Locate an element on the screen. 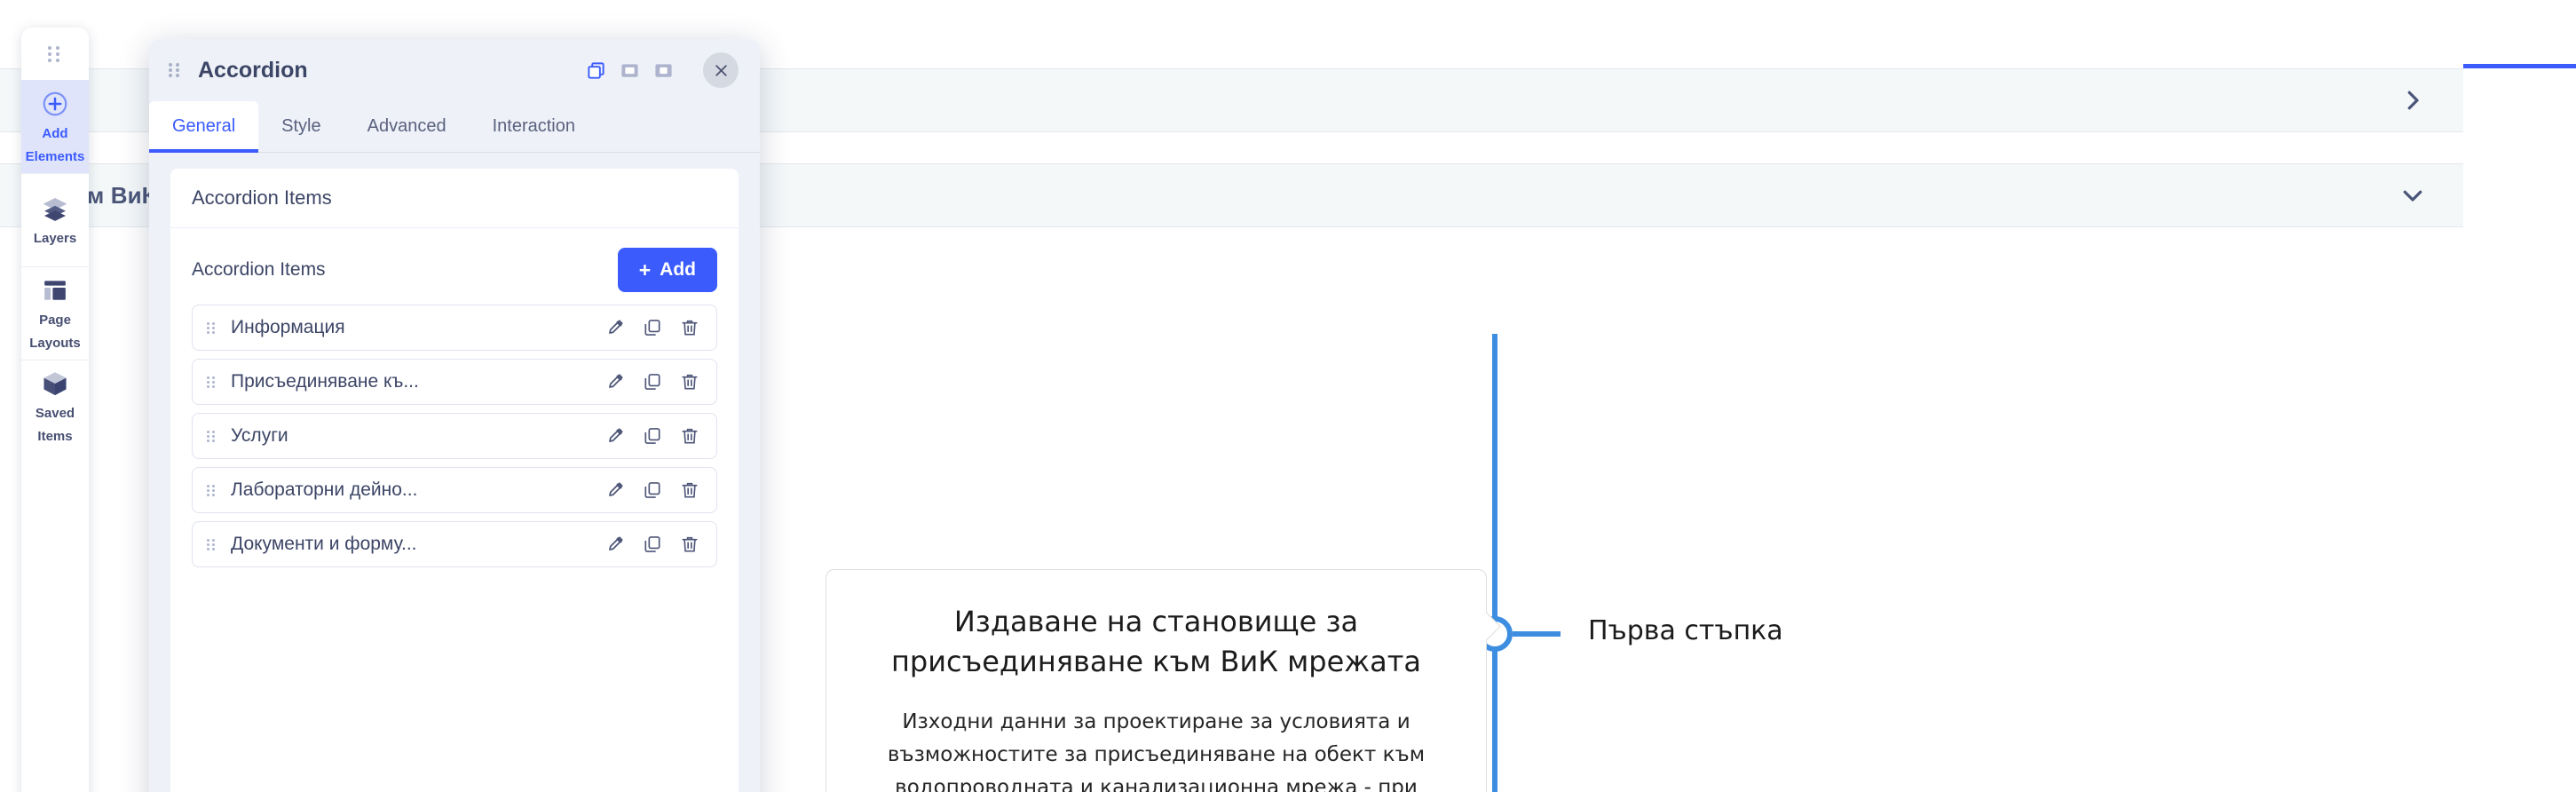 The height and width of the screenshot is (792, 2576). timeline-connector is located at coordinates (1537, 634).